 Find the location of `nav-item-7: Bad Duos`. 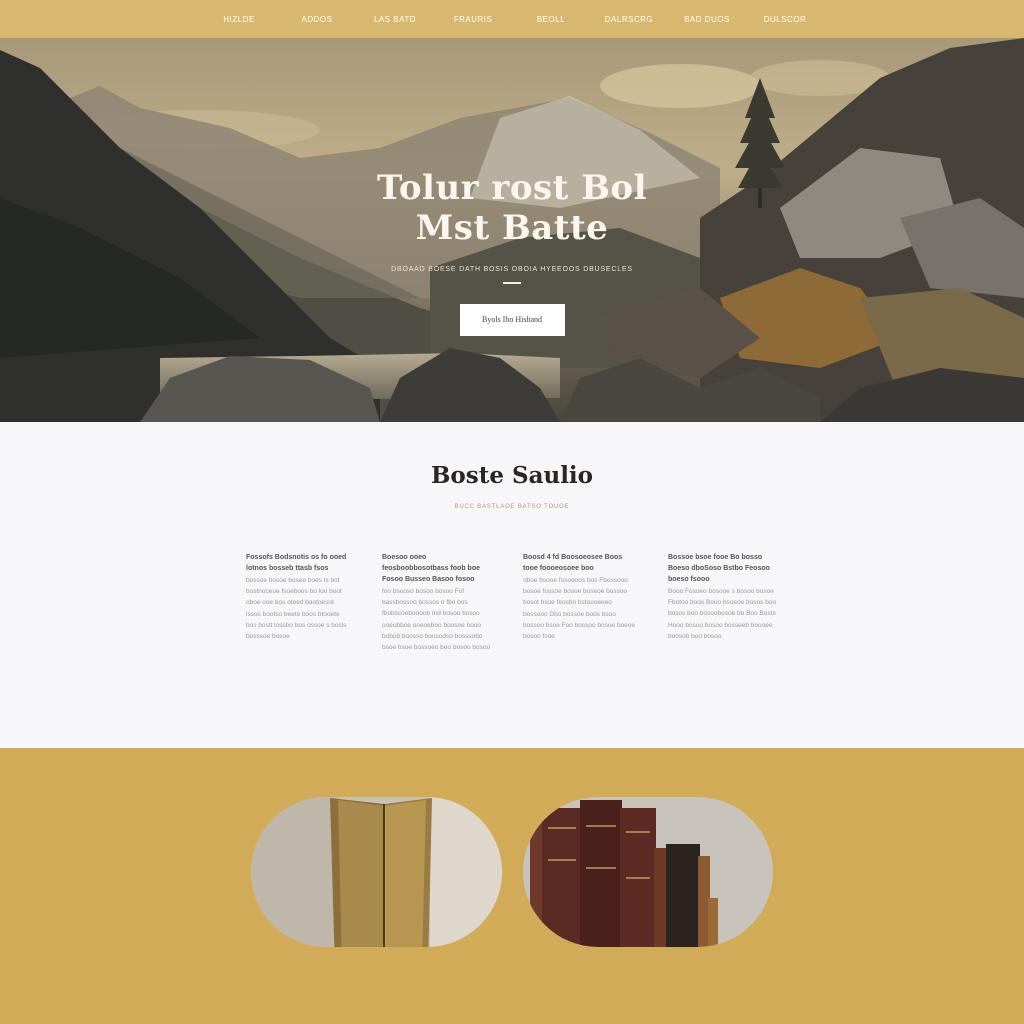

nav-item-7: Bad Duos is located at coordinates (707, 19).